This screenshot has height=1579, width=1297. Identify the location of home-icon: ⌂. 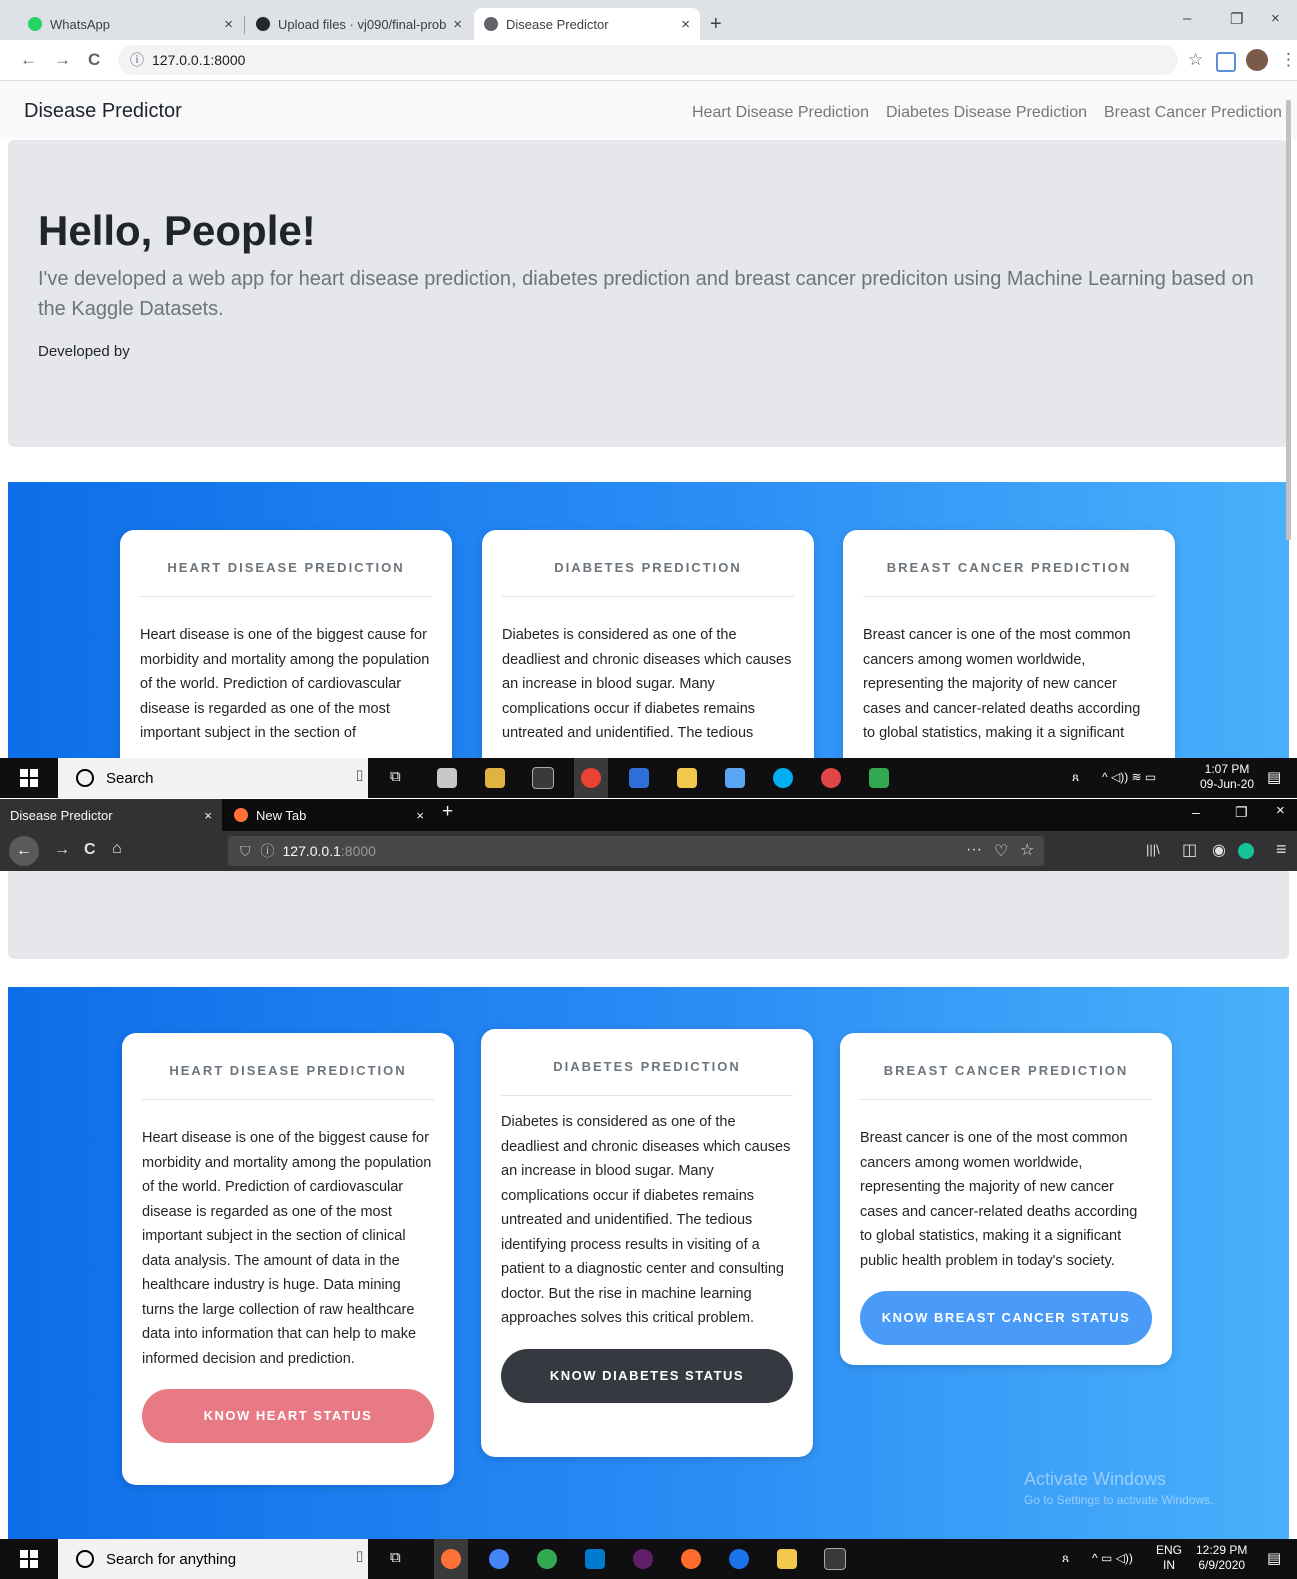
(117, 849).